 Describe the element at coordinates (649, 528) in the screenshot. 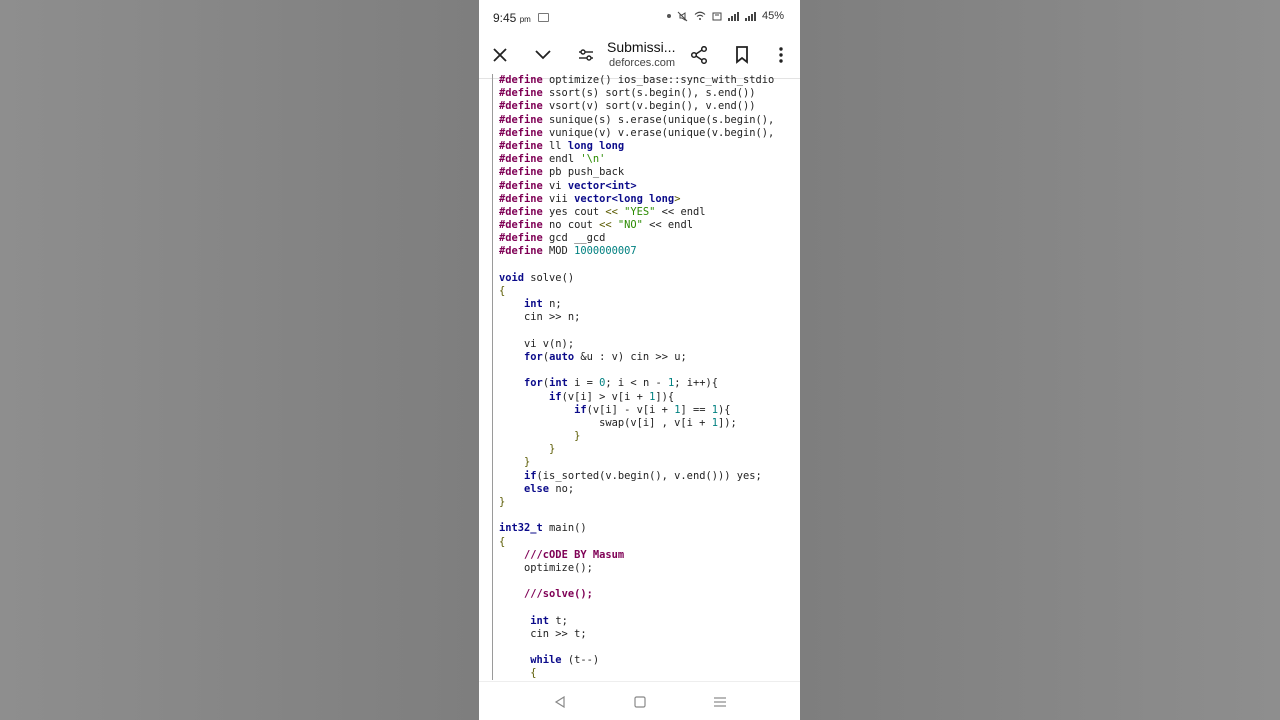

I see `code-line: int32_t main()` at that location.